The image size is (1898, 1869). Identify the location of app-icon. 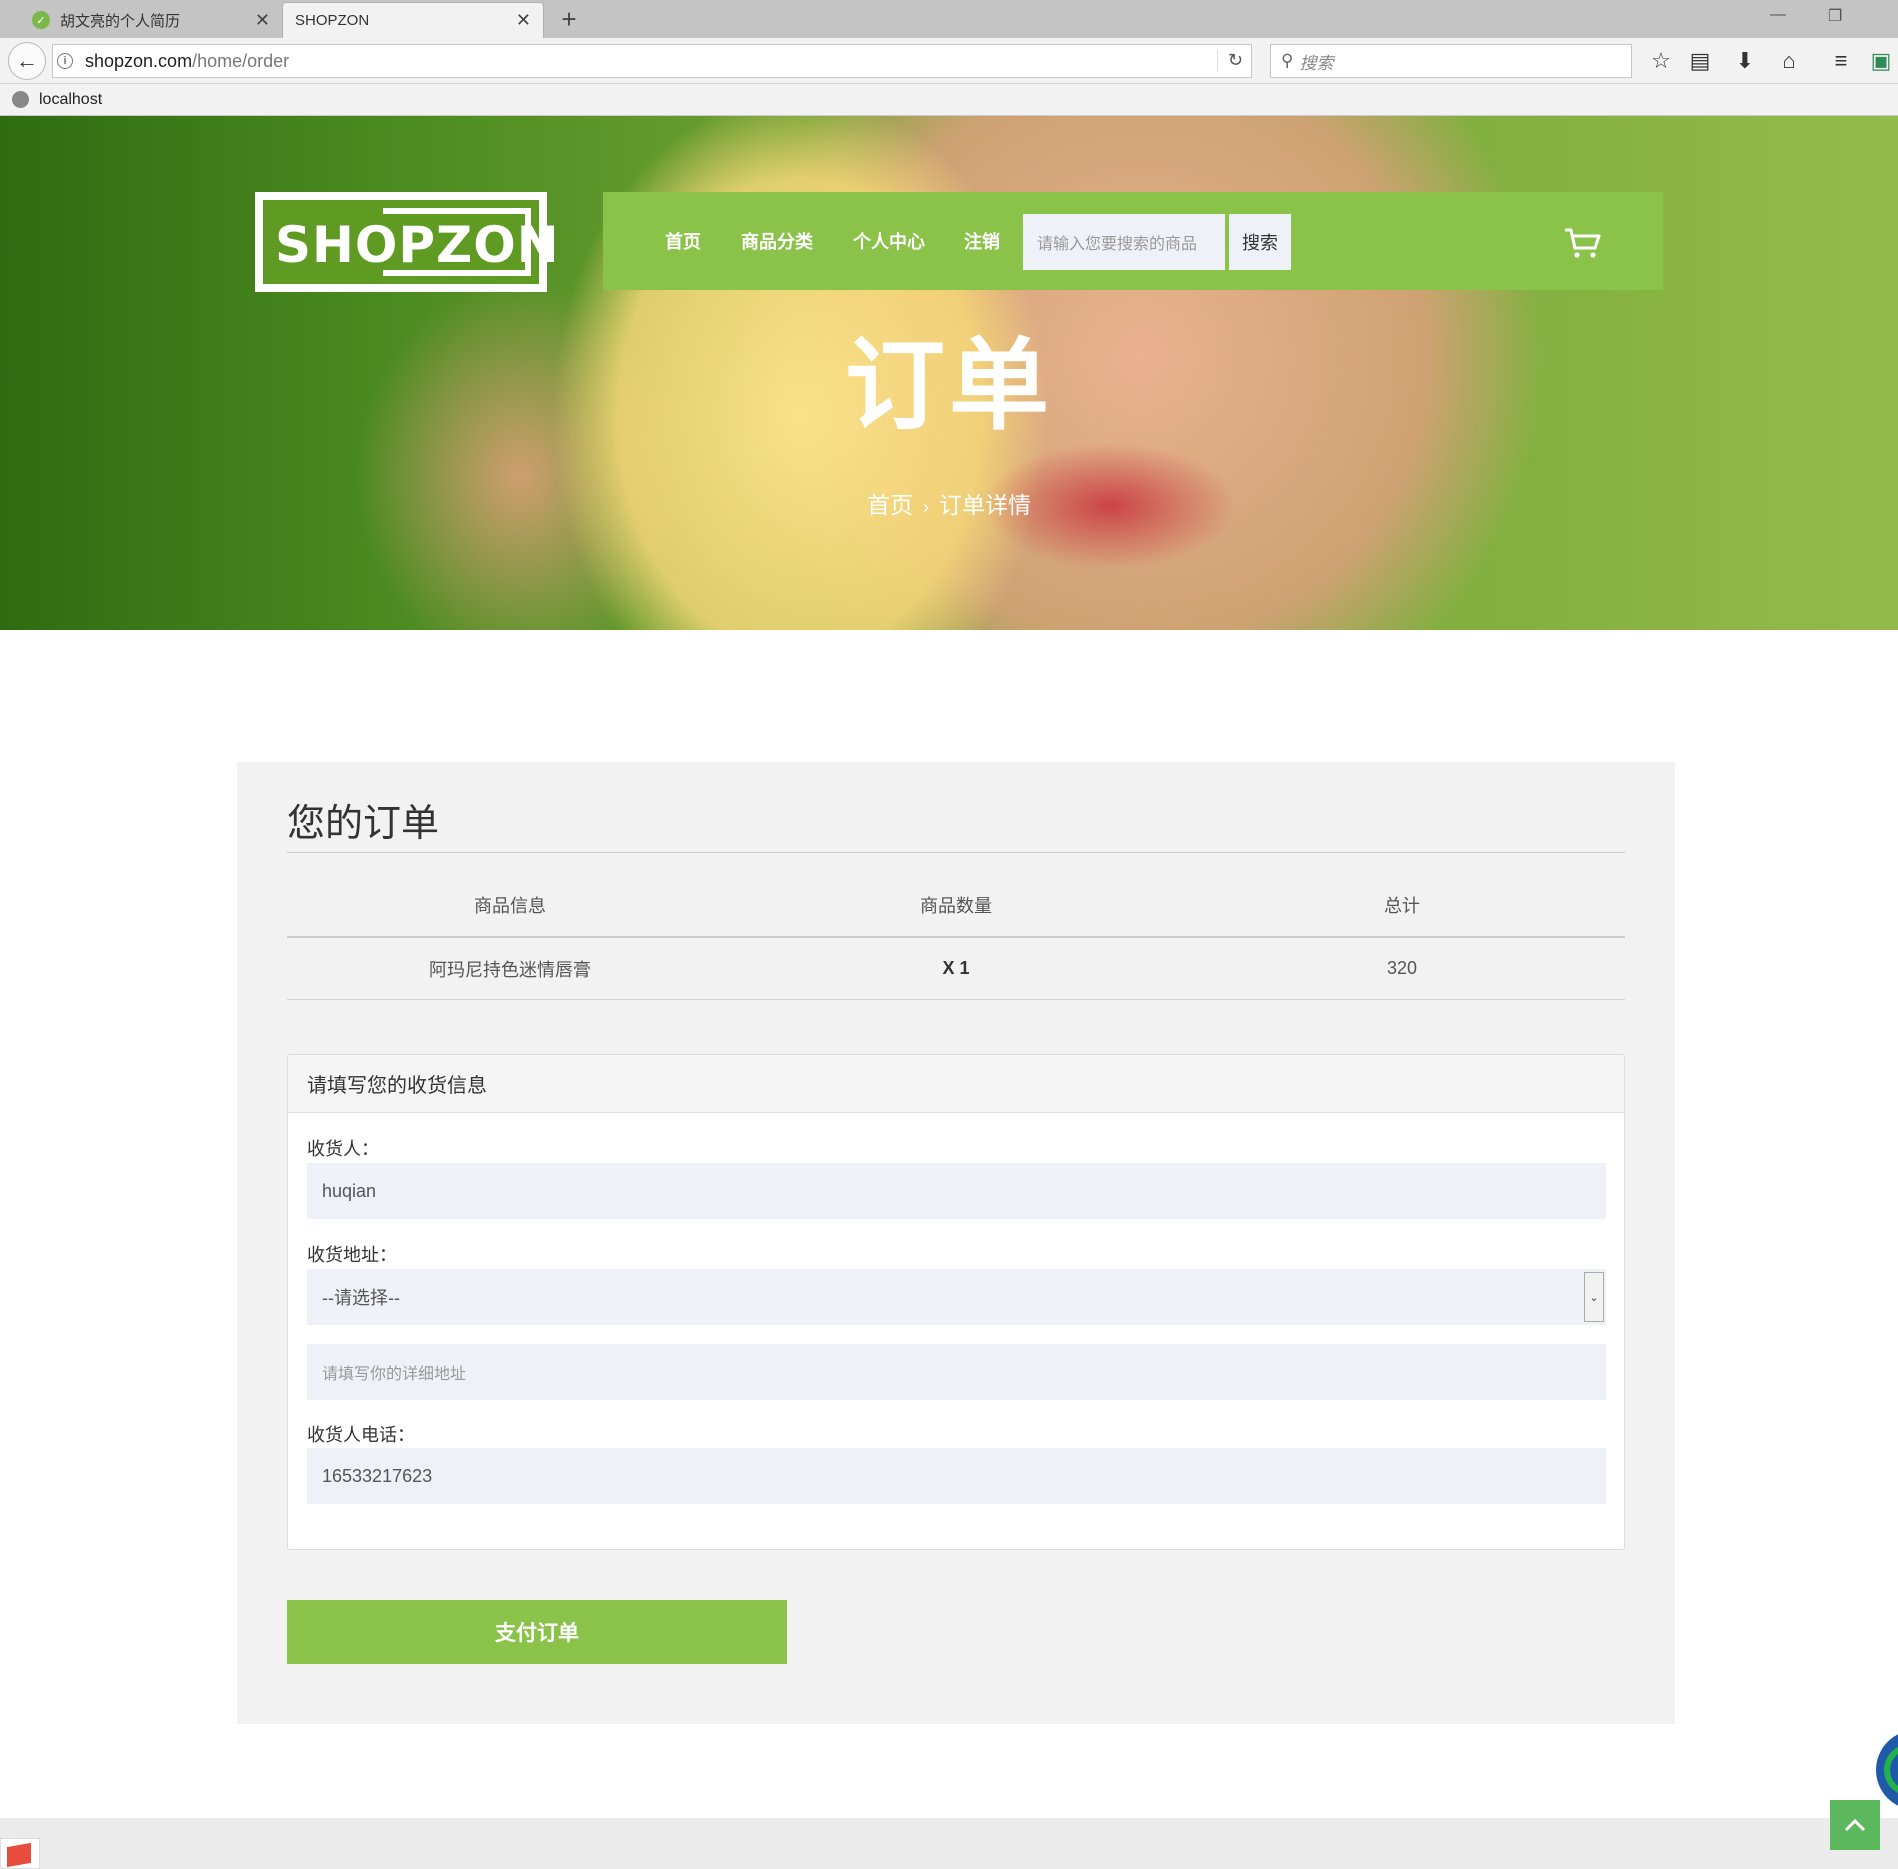
(20, 1853).